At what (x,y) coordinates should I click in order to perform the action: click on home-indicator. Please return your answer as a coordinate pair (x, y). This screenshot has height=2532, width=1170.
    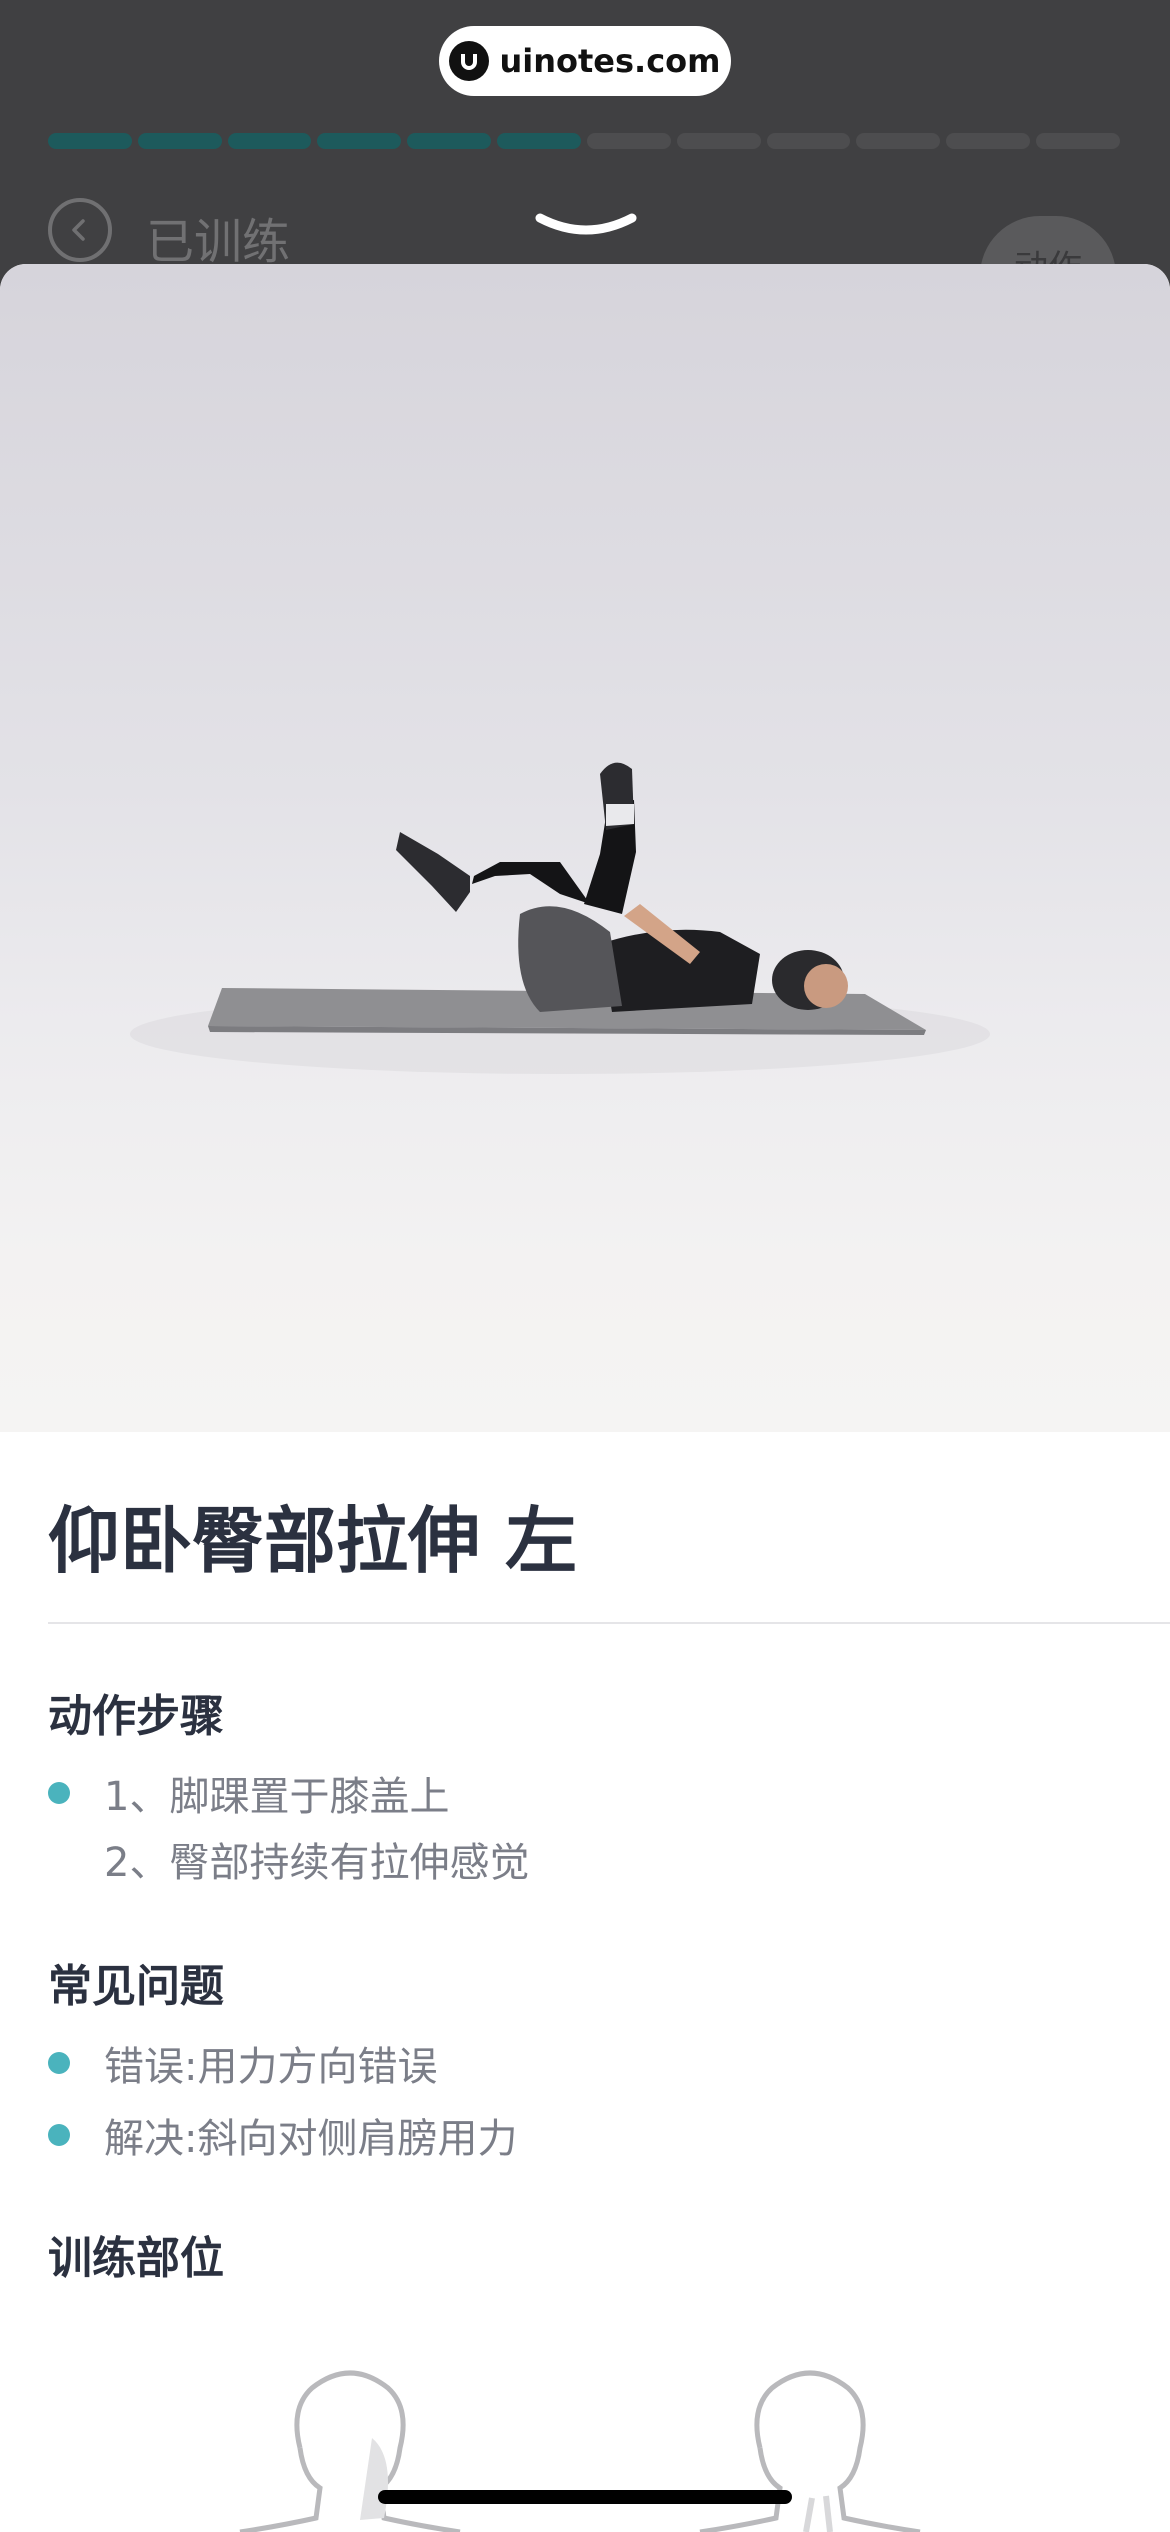
    Looking at the image, I should click on (585, 2497).